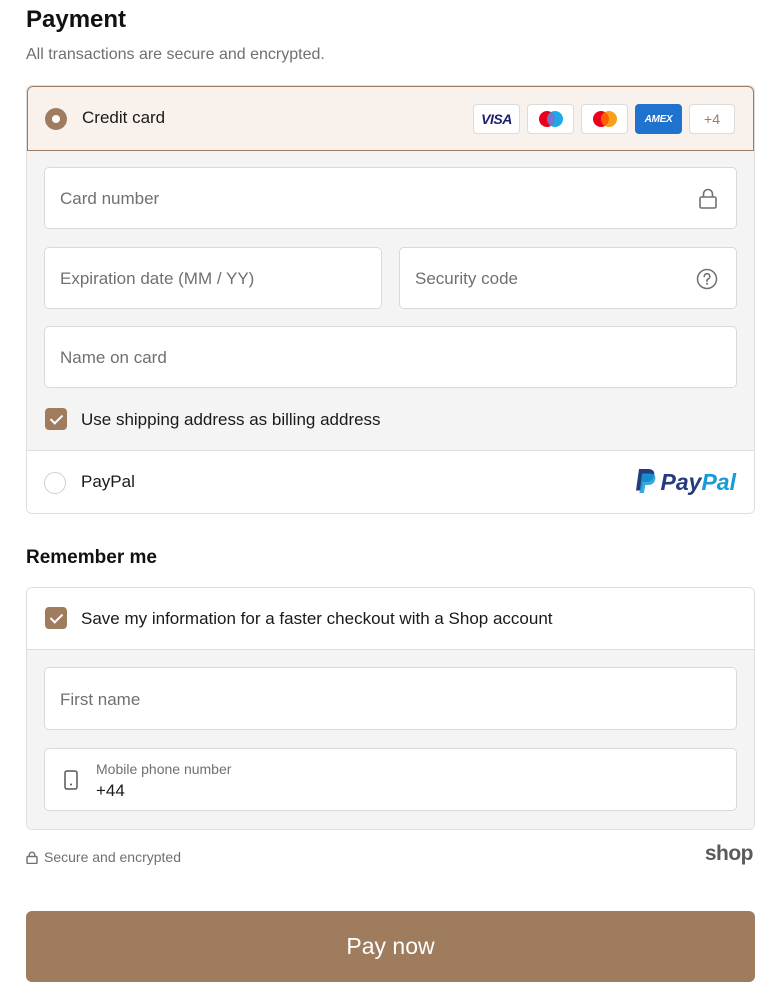  Describe the element at coordinates (684, 482) in the screenshot. I see `paypal-logo: Pay Pal` at that location.